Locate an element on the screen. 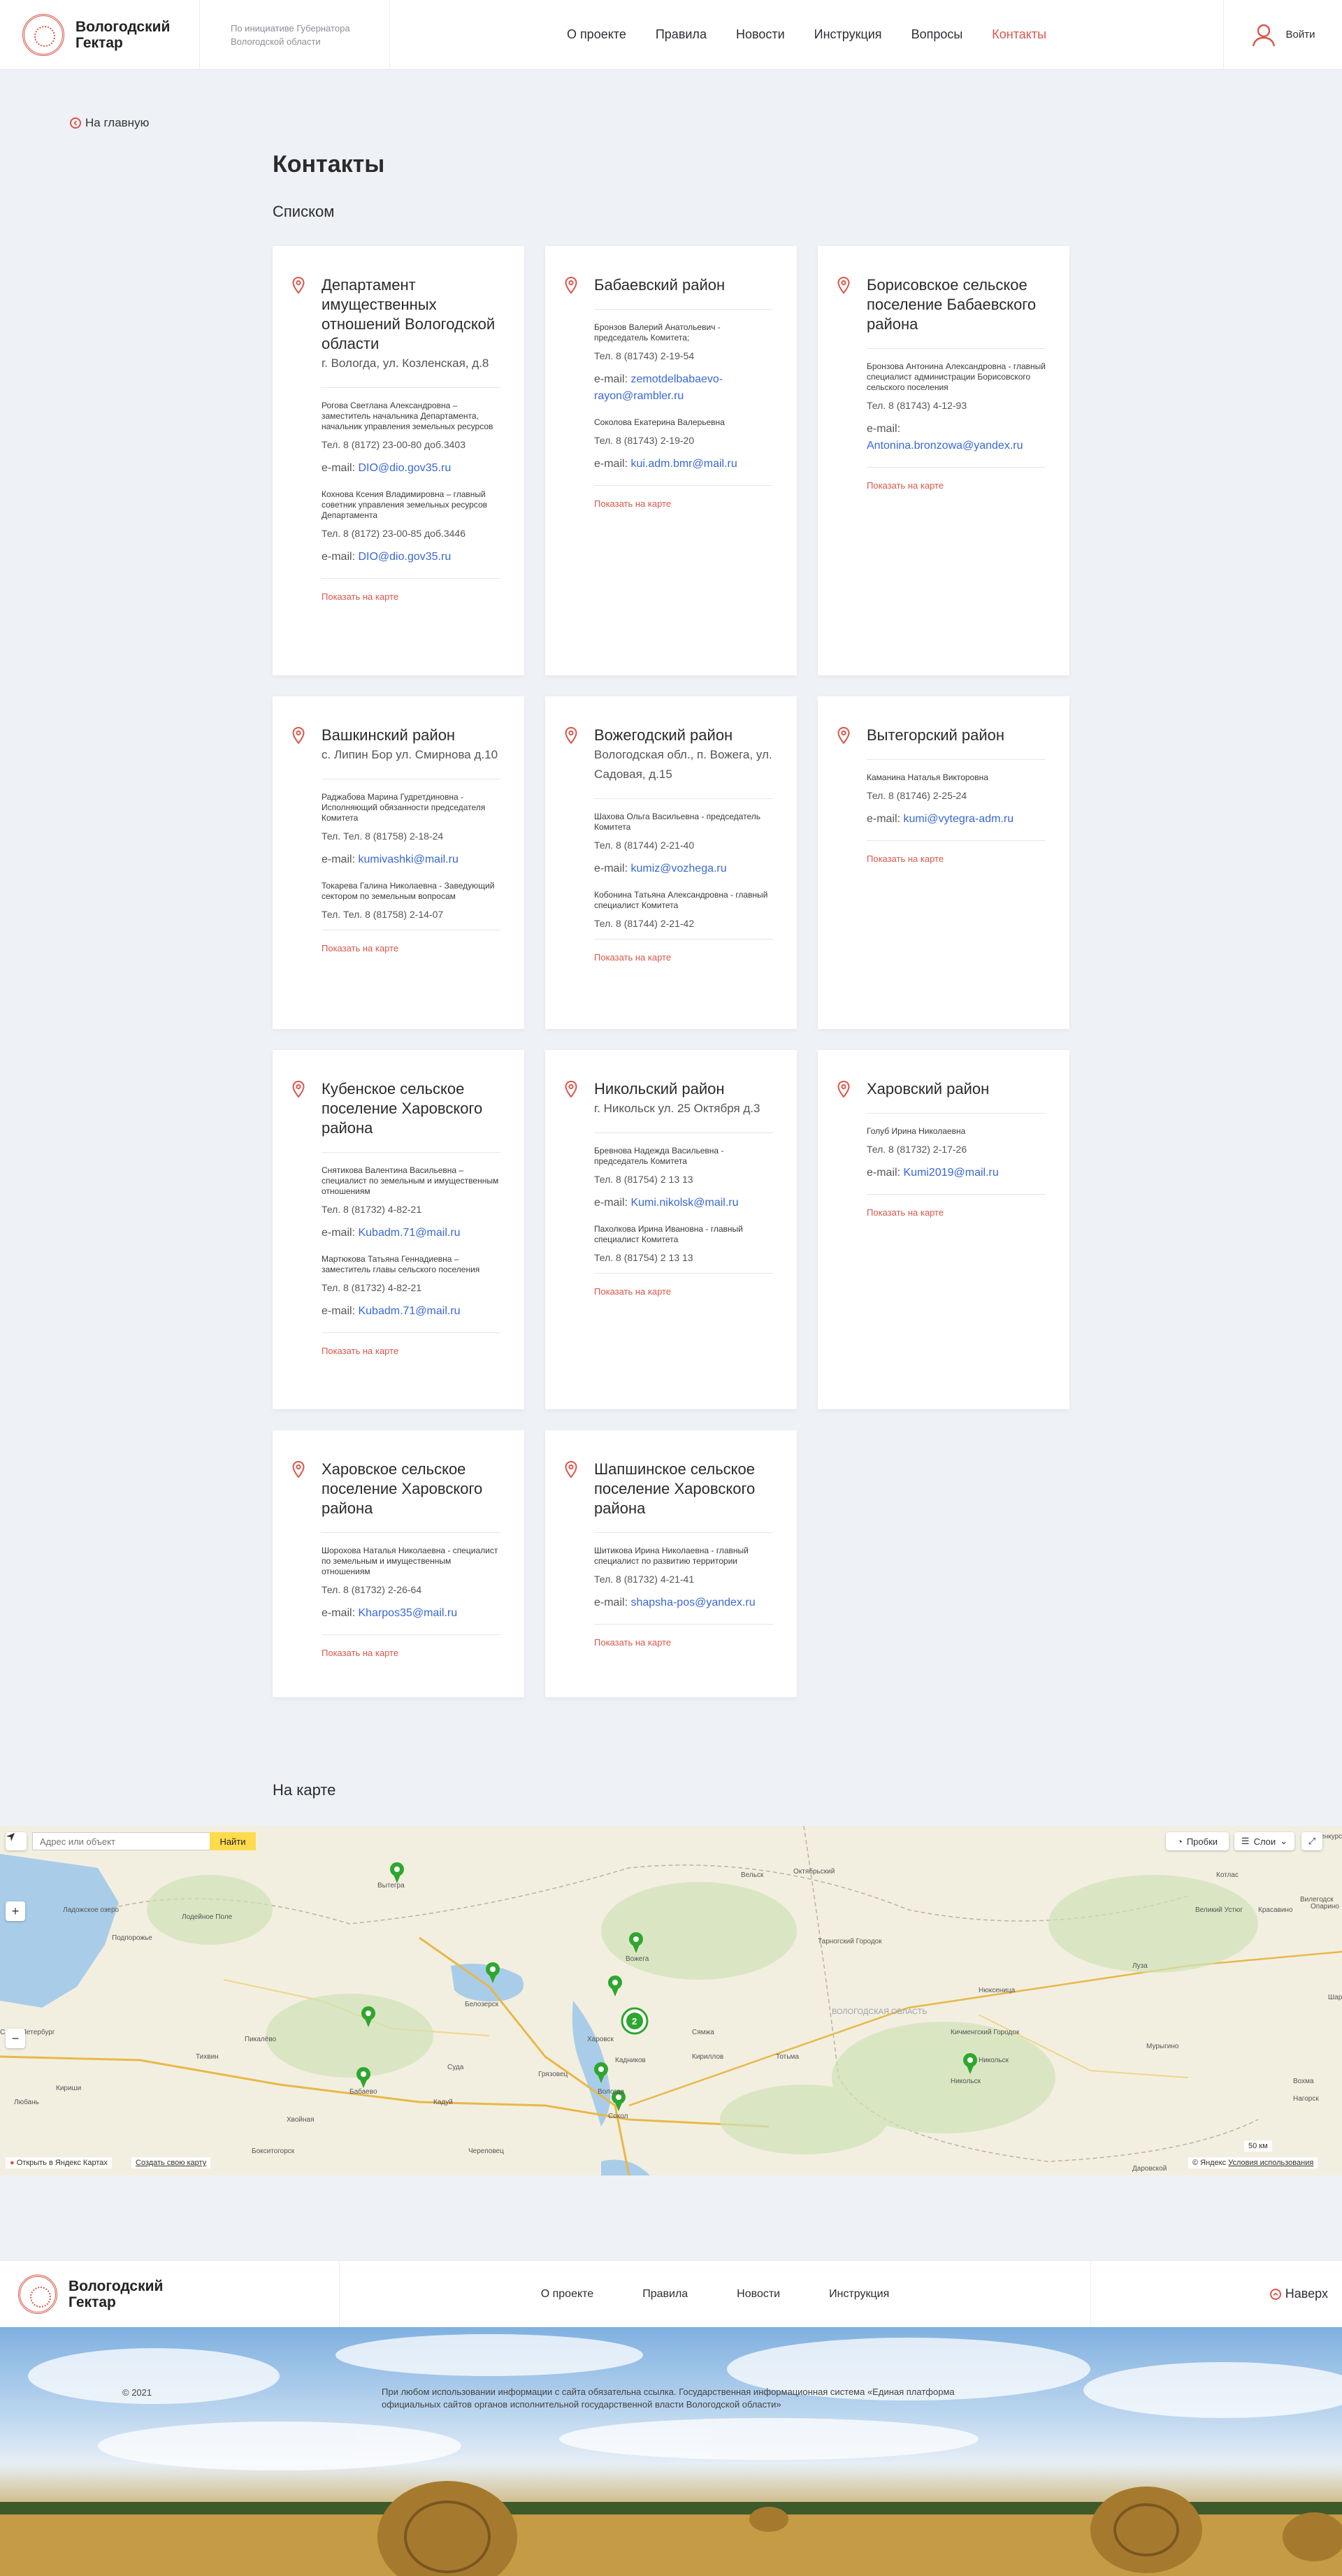  create-map-link: Создать свою карту is located at coordinates (171, 2162).